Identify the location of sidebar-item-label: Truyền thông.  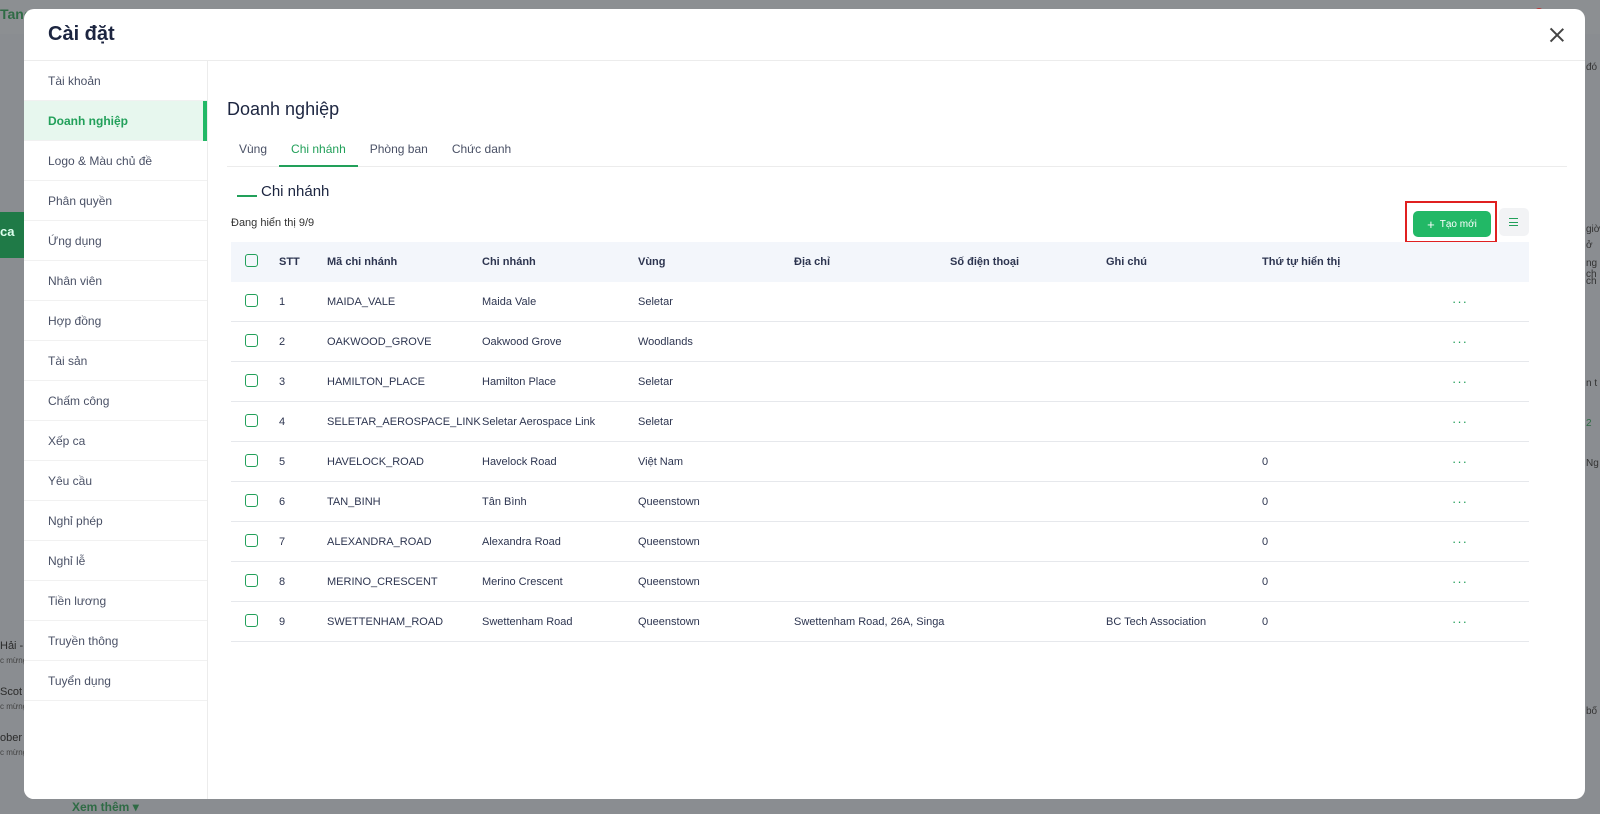
(83, 640).